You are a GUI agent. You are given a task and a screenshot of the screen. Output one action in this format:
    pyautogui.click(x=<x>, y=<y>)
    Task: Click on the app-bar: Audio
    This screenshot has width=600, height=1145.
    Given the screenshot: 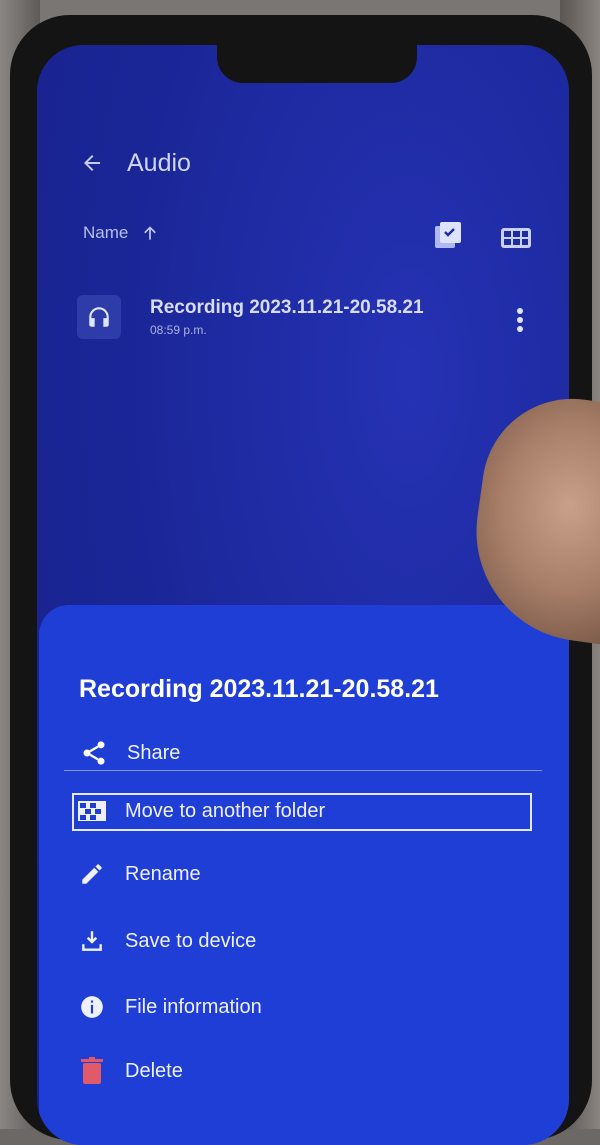 What is the action you would take?
    pyautogui.click(x=134, y=163)
    